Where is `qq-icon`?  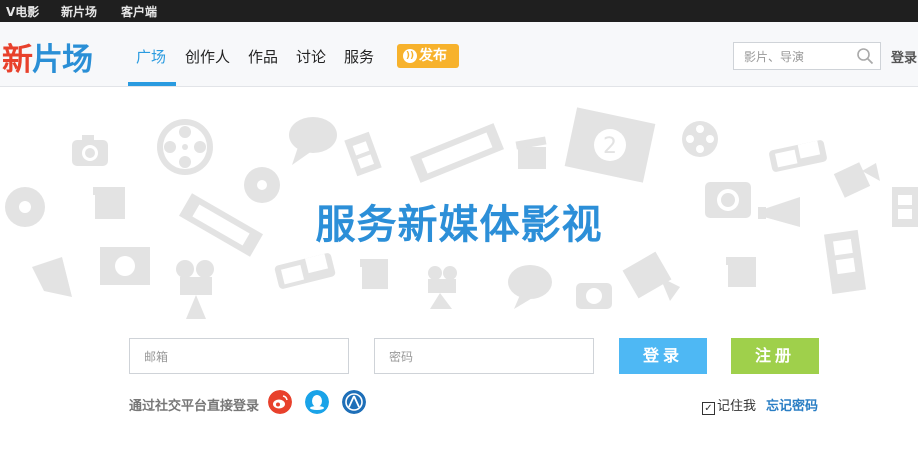
qq-icon is located at coordinates (317, 402).